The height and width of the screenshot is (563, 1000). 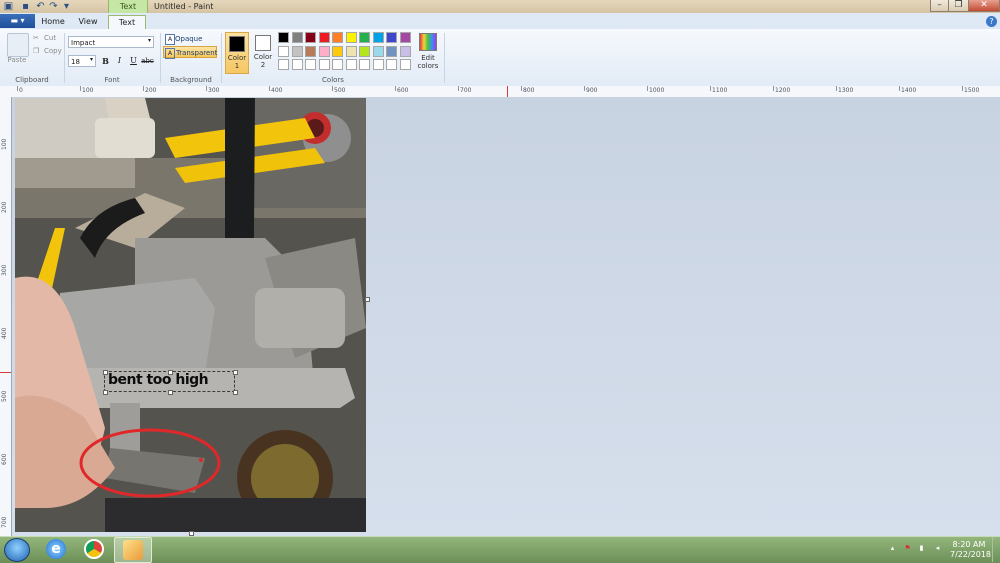 I want to click on paint-taskbar-button, so click(x=133, y=550).